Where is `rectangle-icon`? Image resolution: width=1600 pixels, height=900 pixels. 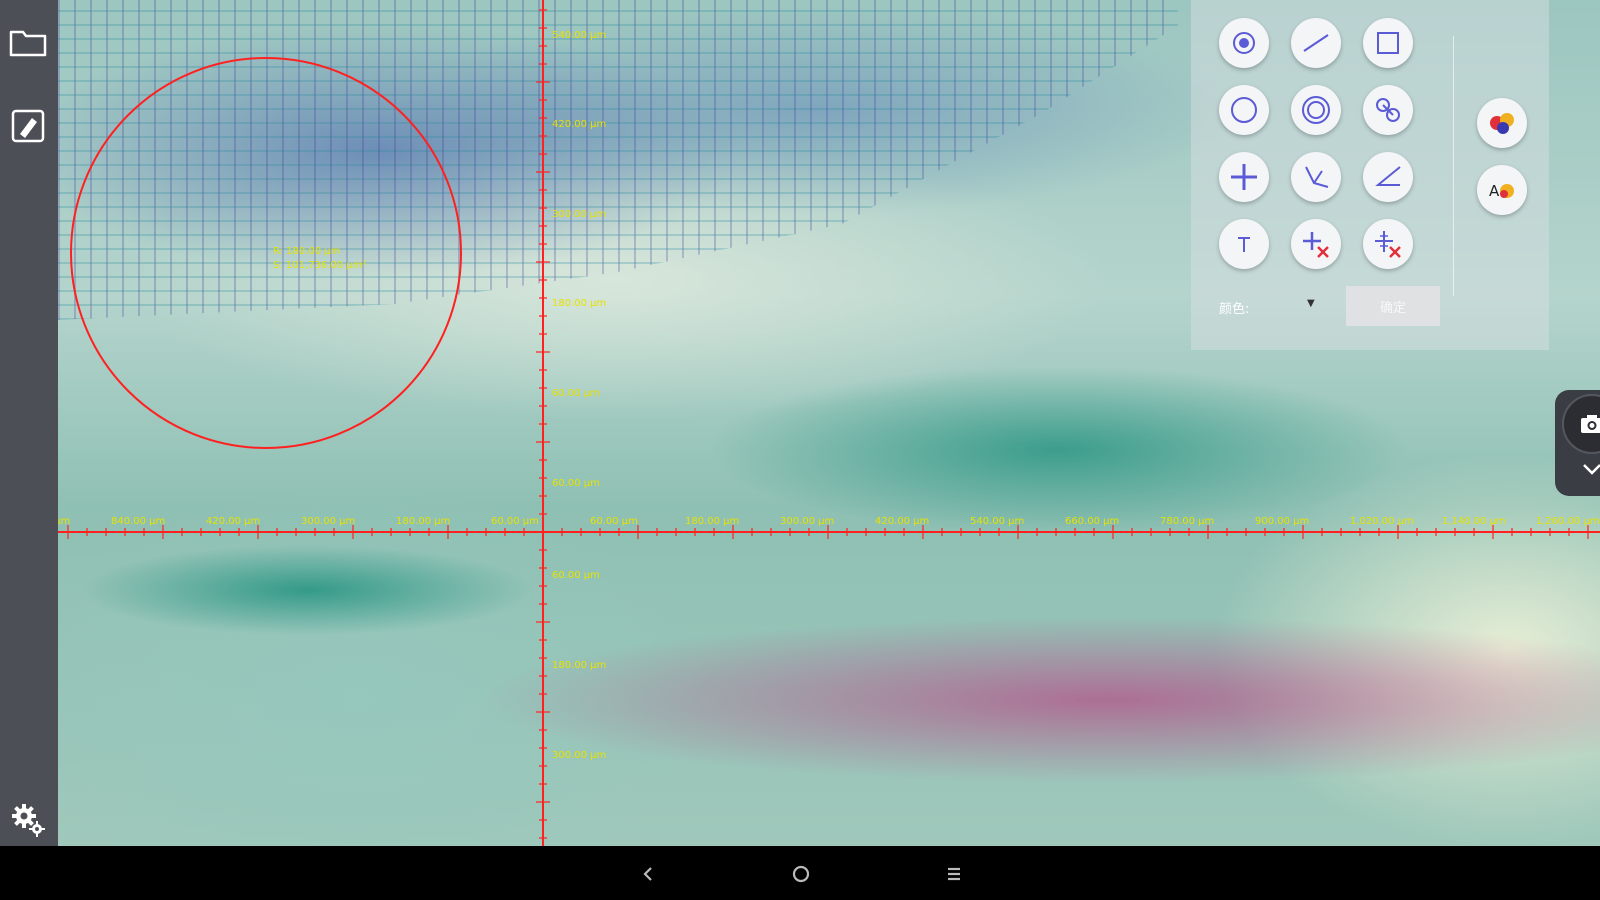
rectangle-icon is located at coordinates (1388, 43).